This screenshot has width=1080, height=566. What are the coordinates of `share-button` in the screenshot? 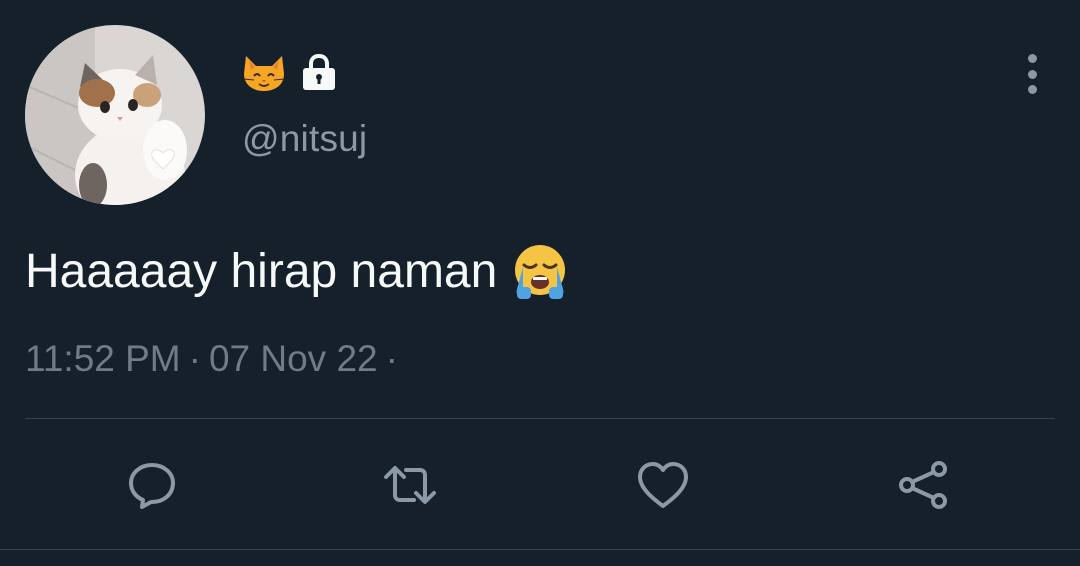 It's located at (923, 485).